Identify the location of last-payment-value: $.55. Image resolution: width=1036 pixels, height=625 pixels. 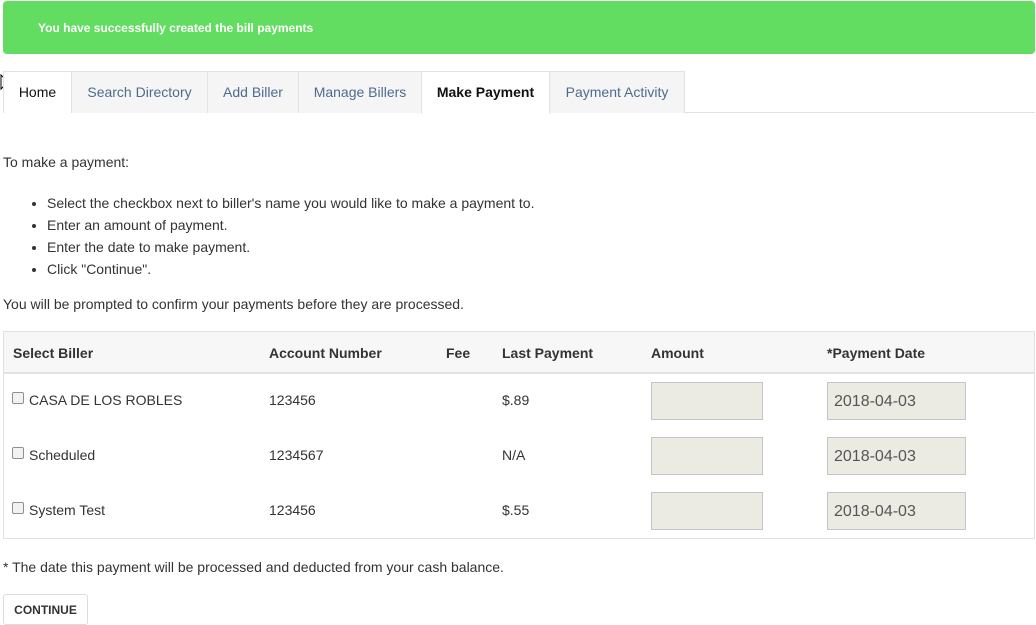
(516, 510).